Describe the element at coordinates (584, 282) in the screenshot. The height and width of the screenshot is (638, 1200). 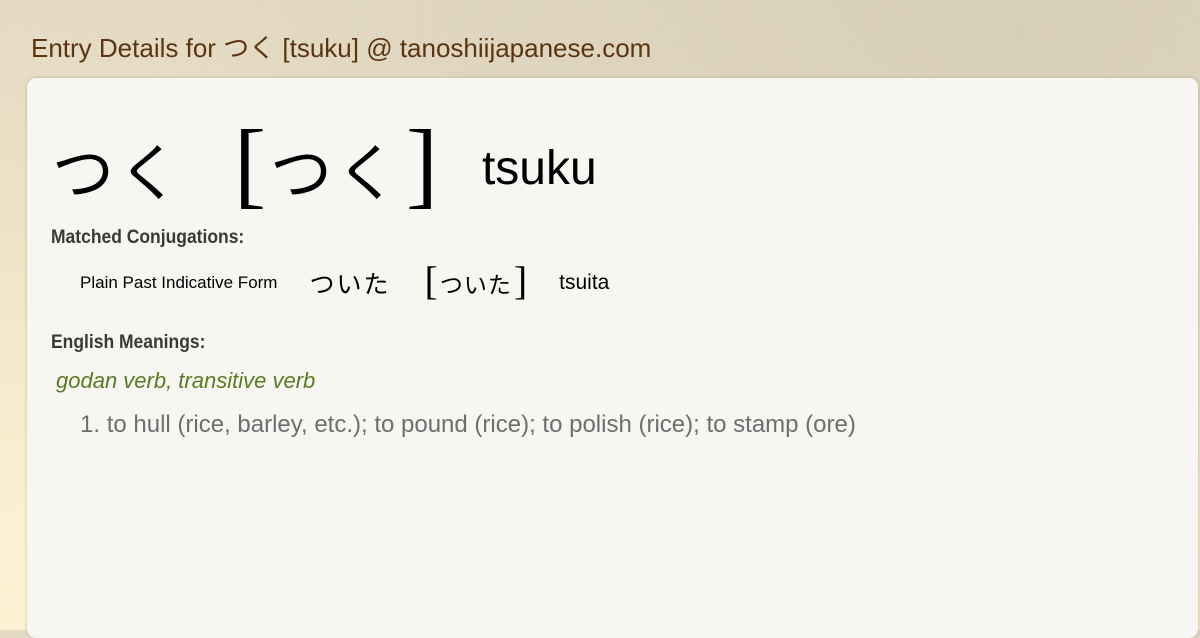
I see `conjugation-romaji: tsuita` at that location.